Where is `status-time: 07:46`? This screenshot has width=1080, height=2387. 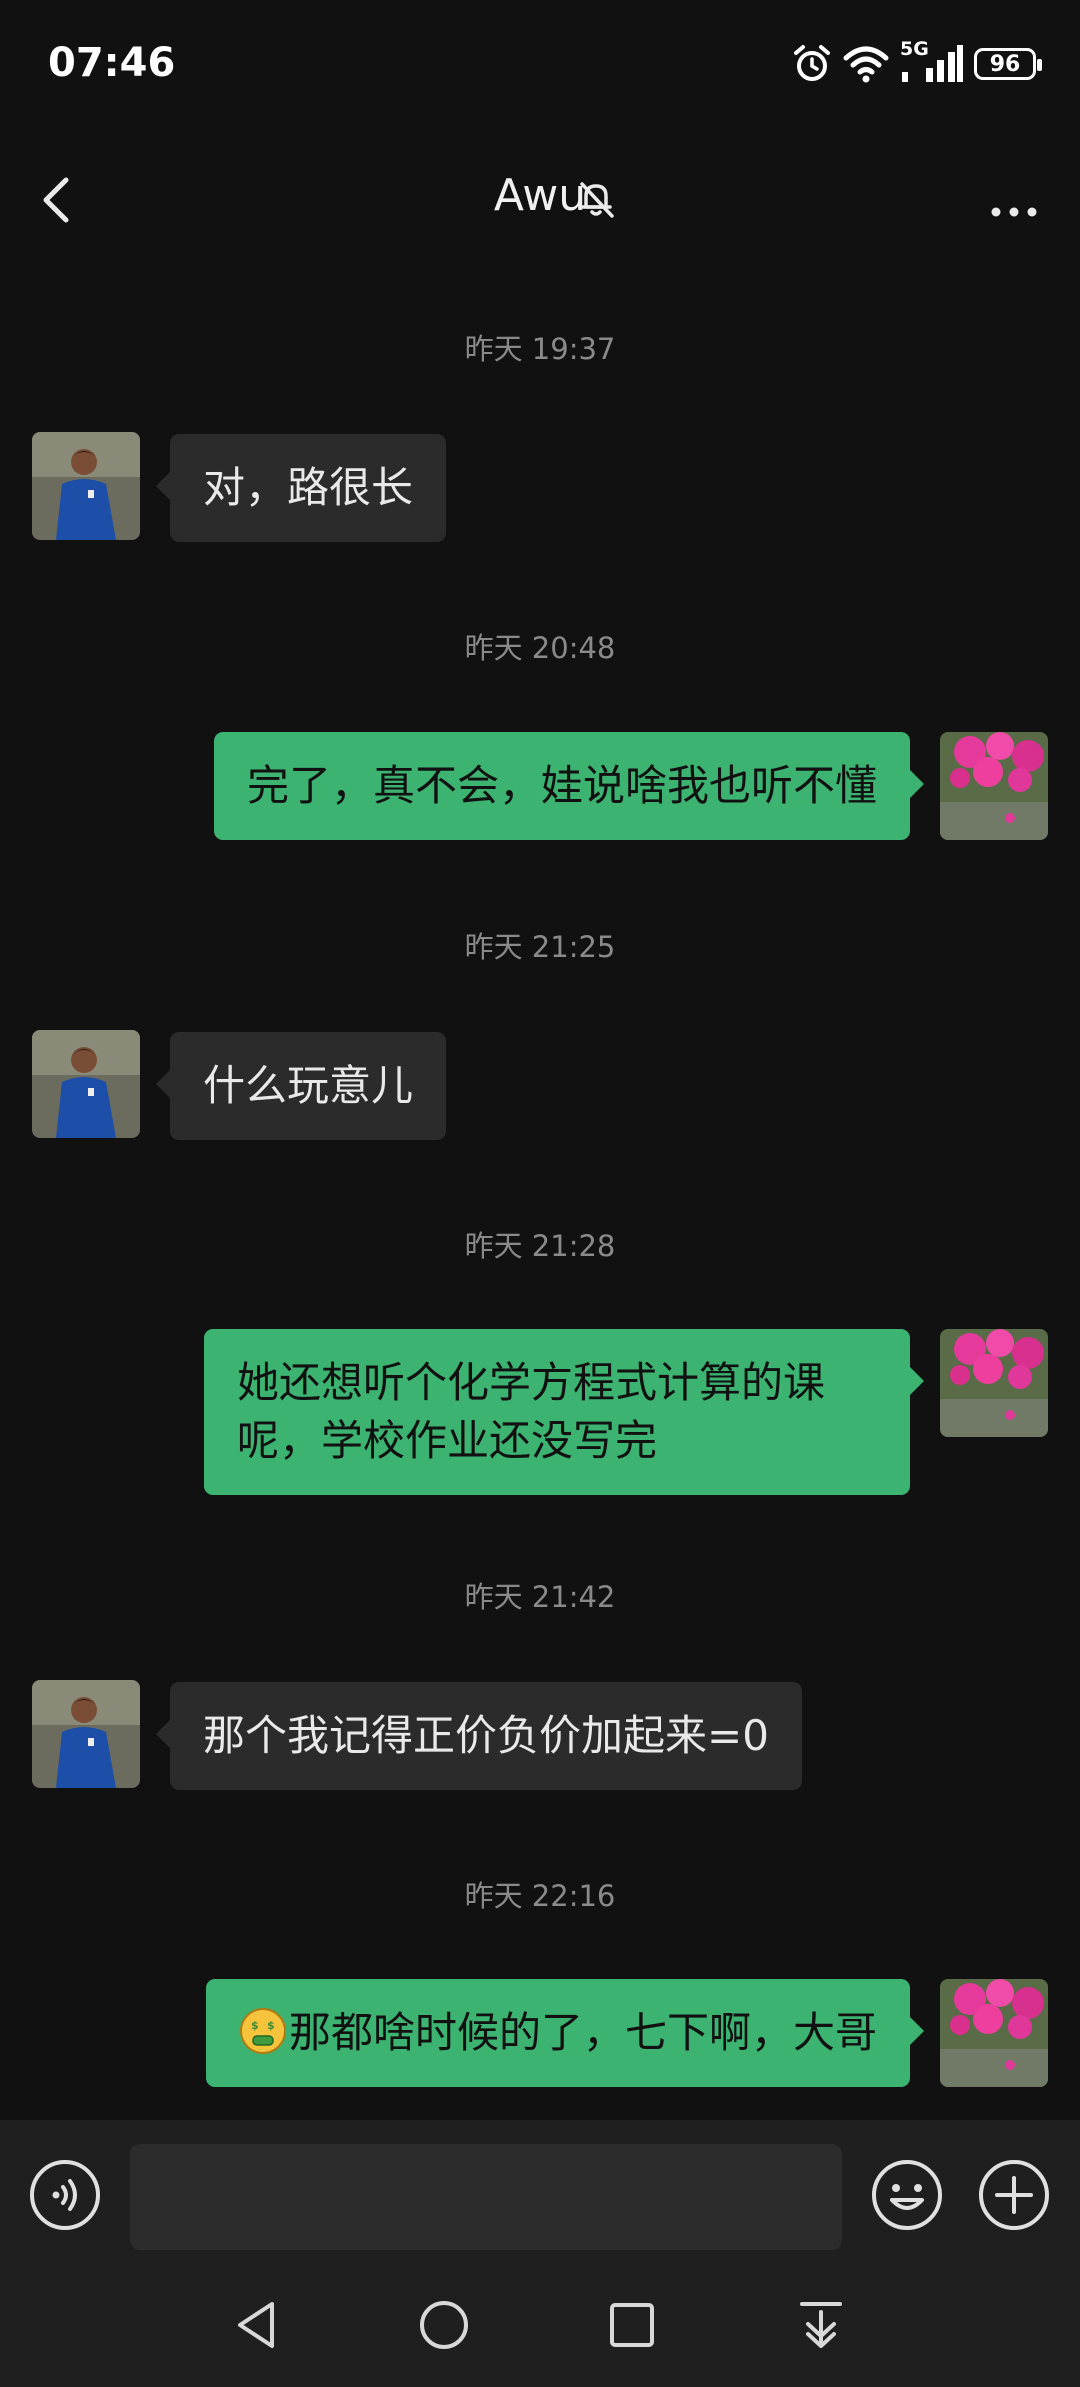 status-time: 07:46 is located at coordinates (112, 63).